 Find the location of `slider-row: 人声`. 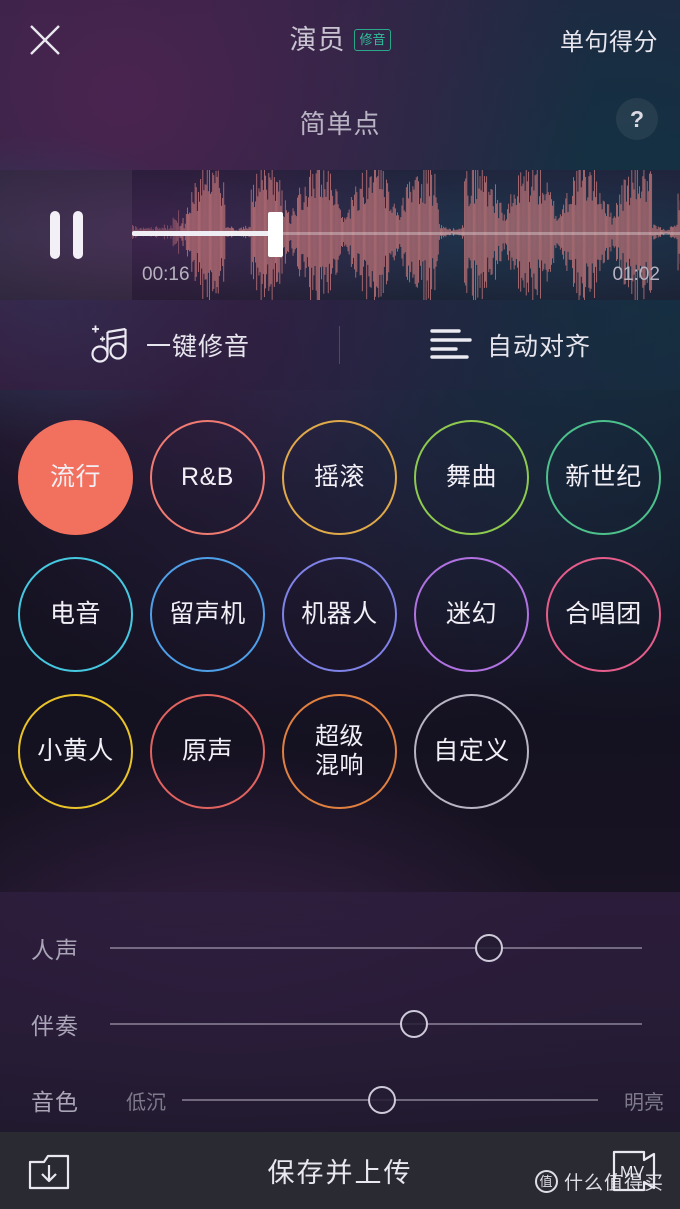

slider-row: 人声 is located at coordinates (340, 948).